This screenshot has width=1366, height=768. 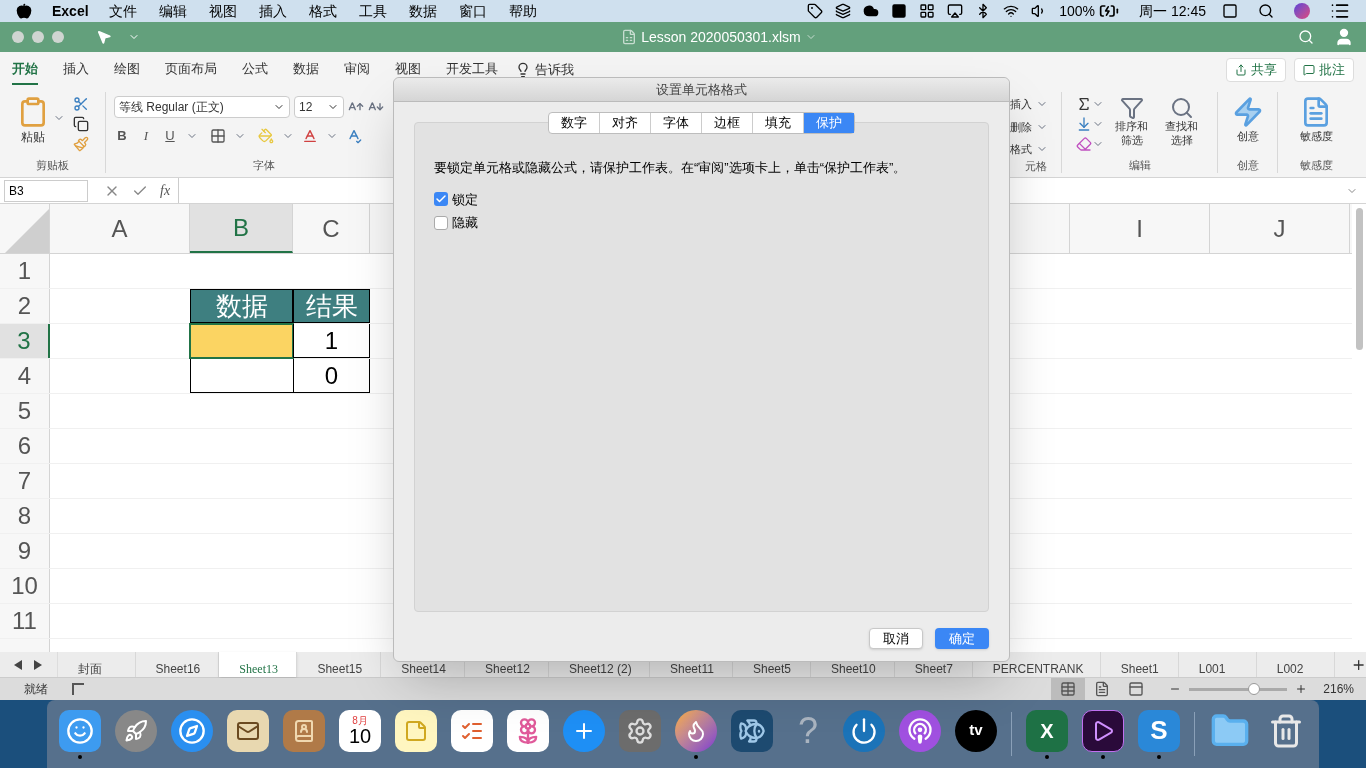 I want to click on scrollbar-thumb, so click(x=1359, y=279).